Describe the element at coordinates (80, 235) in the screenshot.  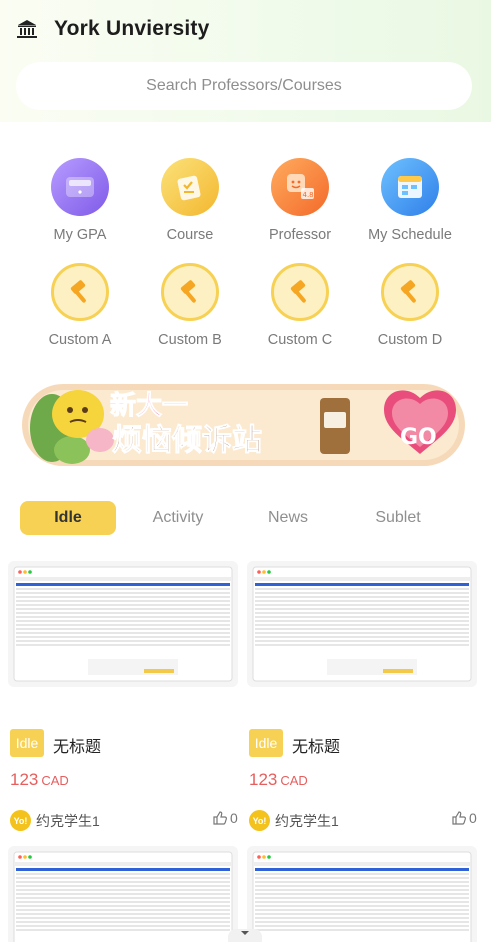
I see `shortcut-label: My GPA` at that location.